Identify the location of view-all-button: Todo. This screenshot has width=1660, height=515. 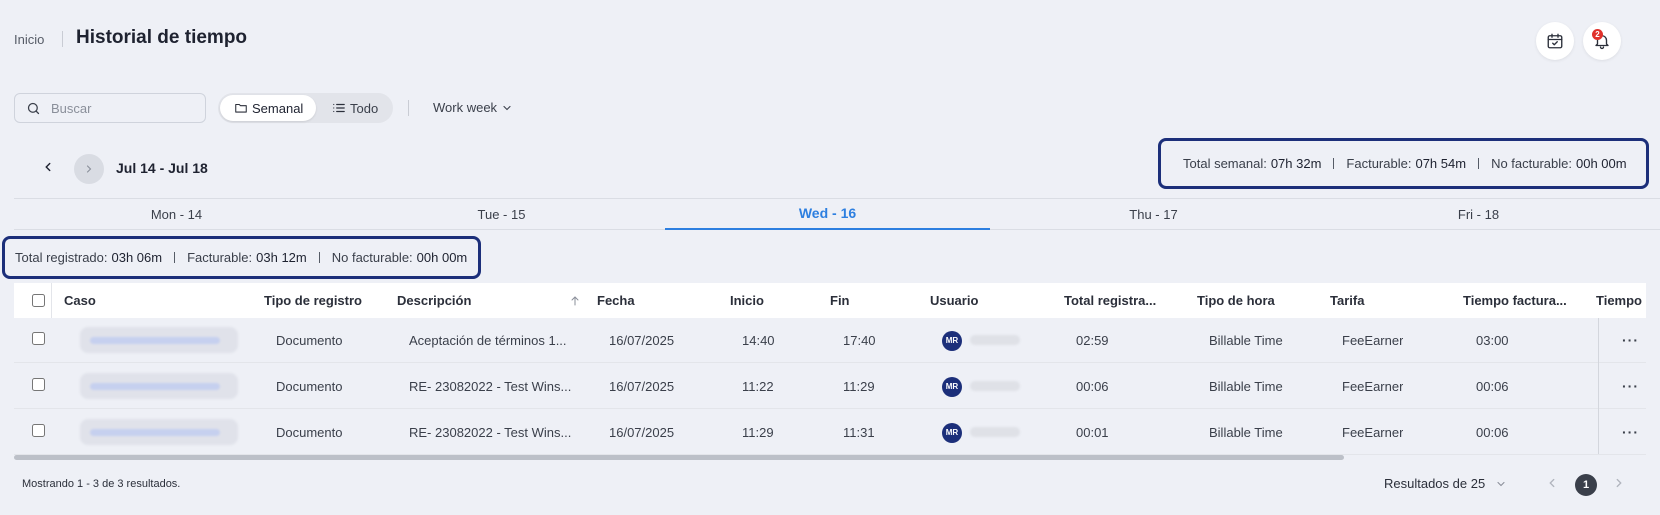
(356, 108).